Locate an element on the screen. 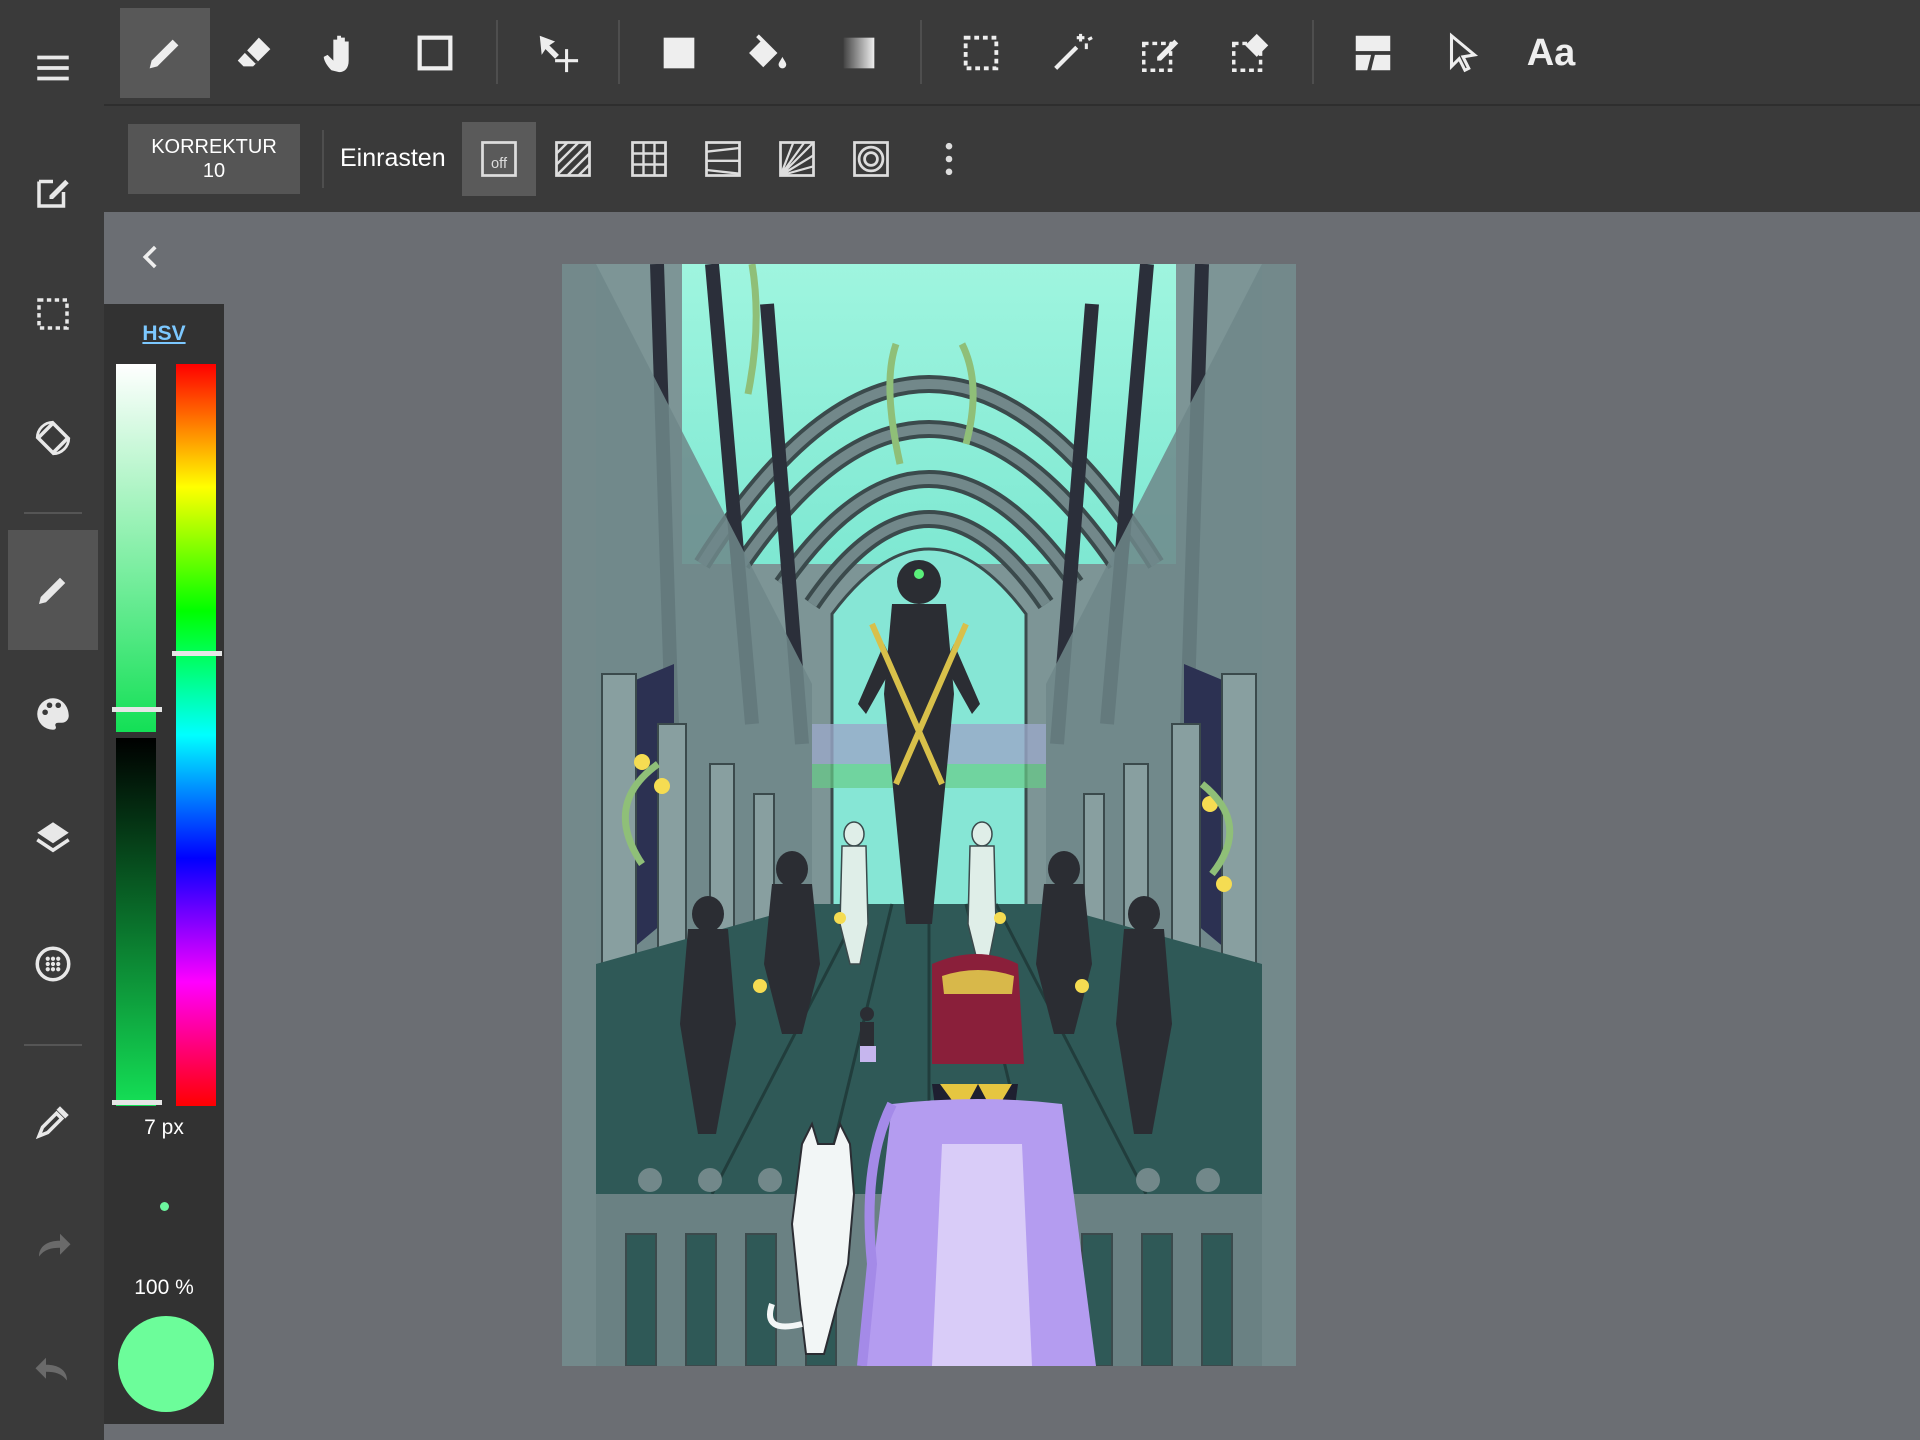 Image resolution: width=1920 pixels, height=1440 pixels. pointer-tool-icon is located at coordinates (1463, 53).